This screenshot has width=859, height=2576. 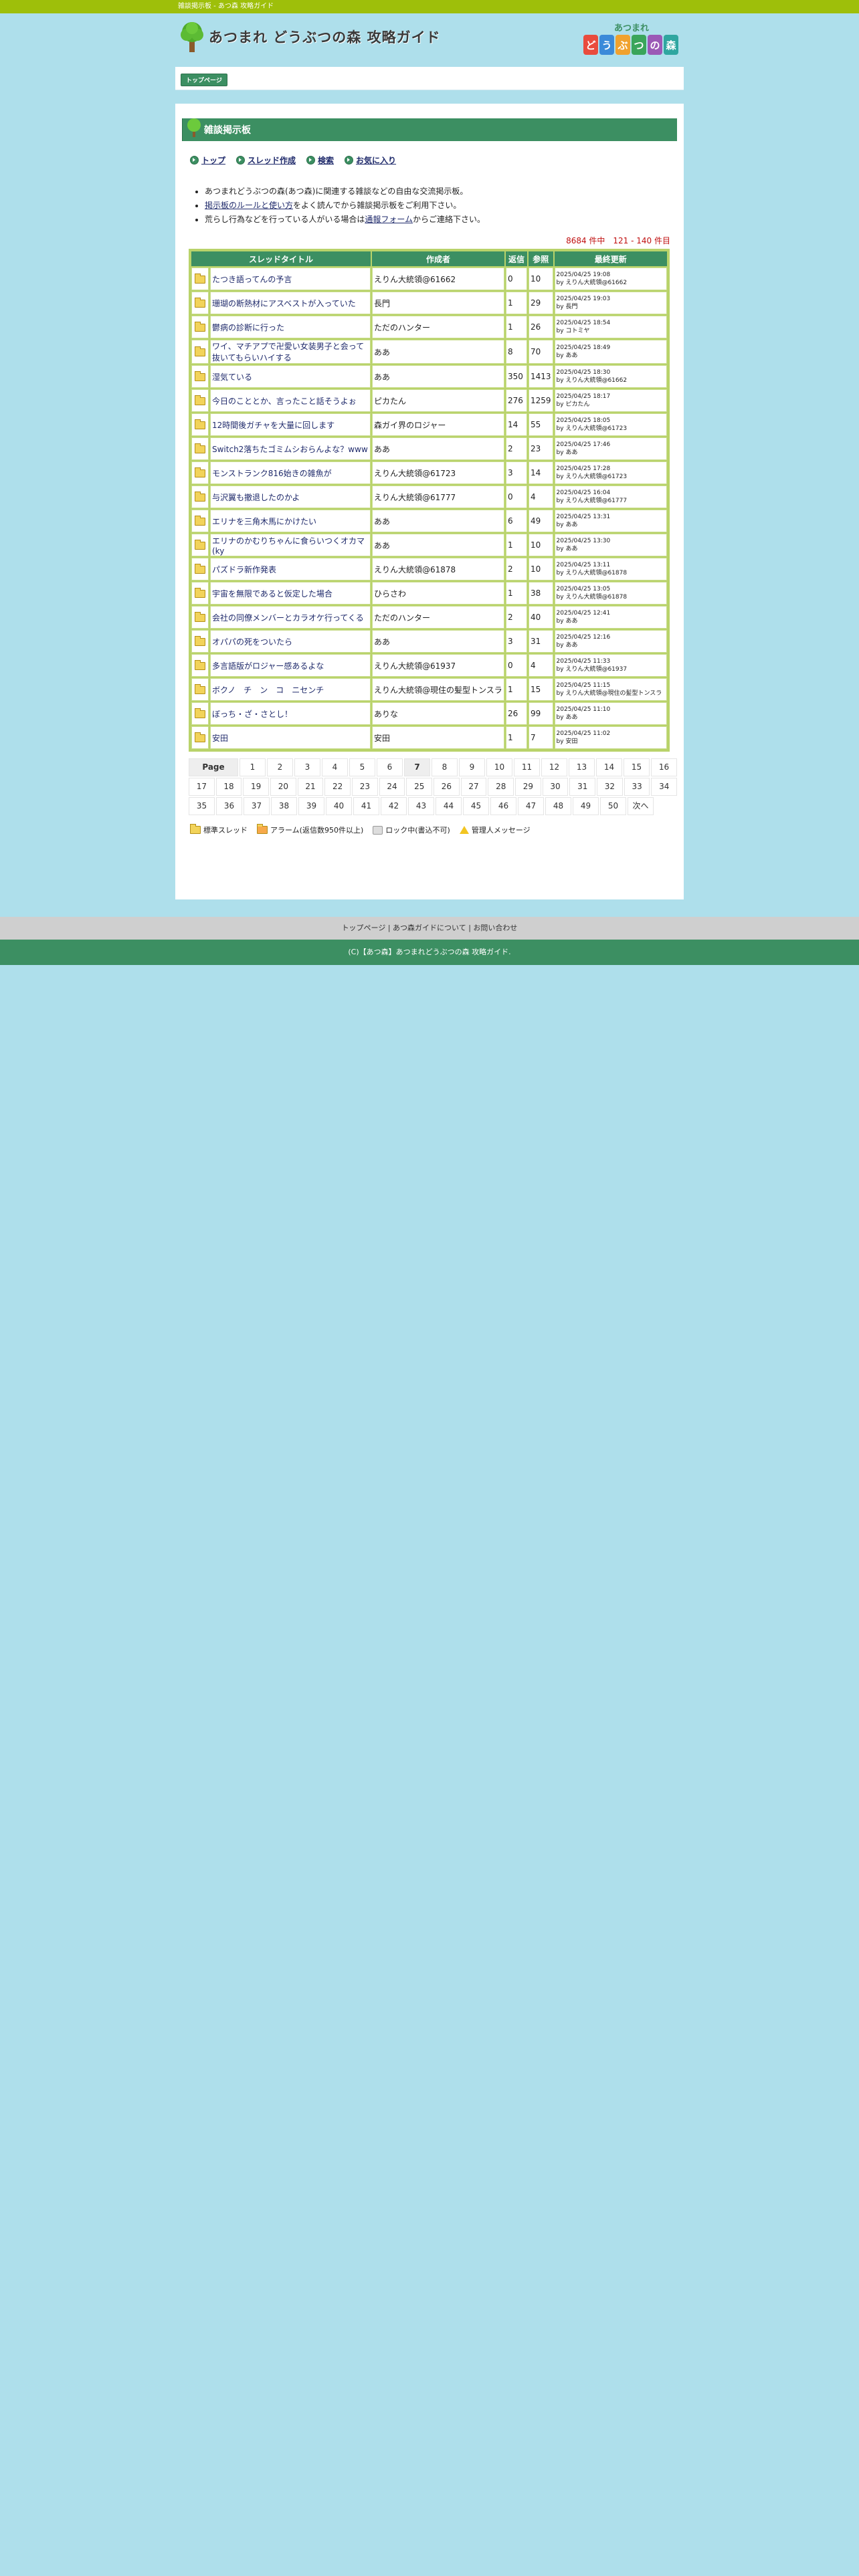 I want to click on footer-about-link: あつ森ガイドについて, so click(x=429, y=928).